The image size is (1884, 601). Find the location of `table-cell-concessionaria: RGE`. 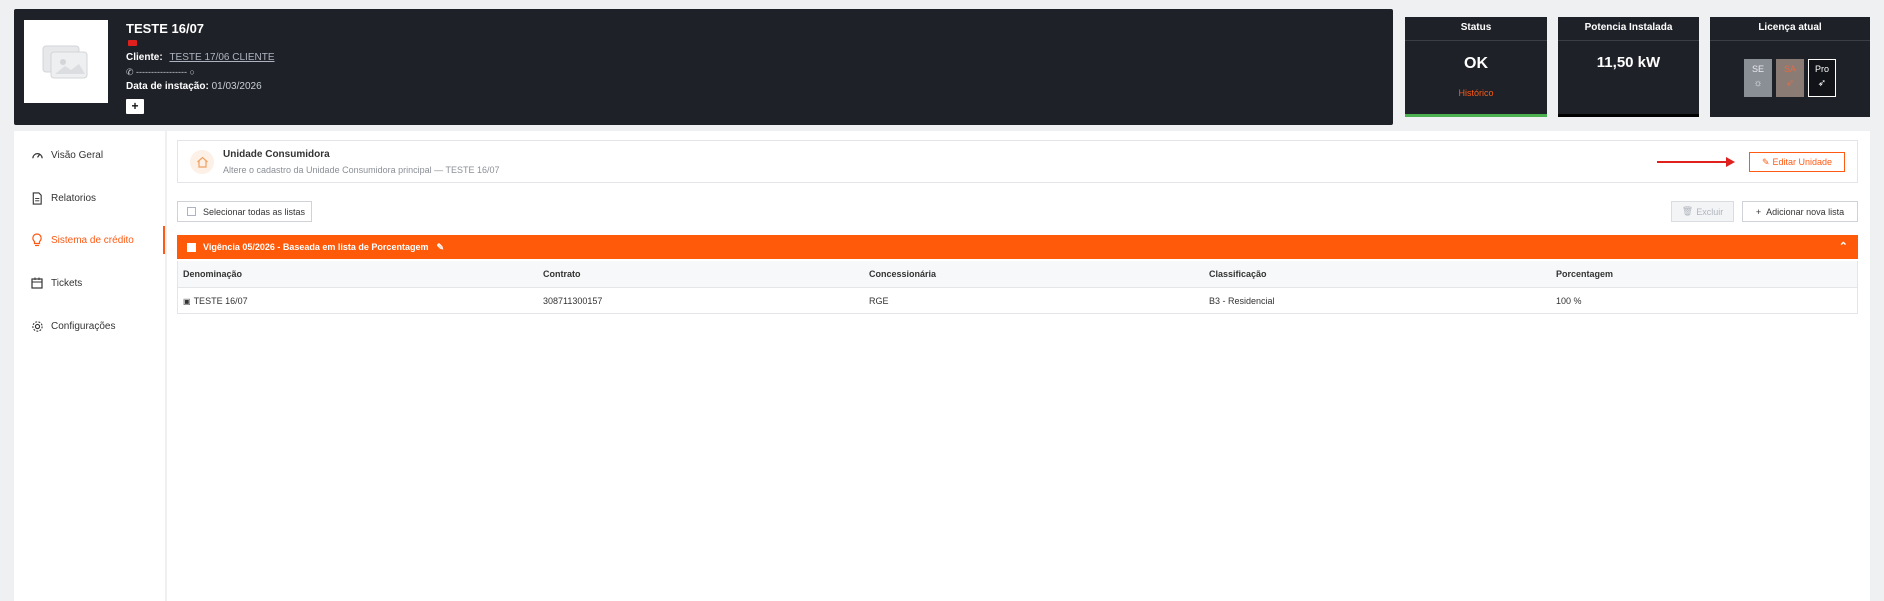

table-cell-concessionaria: RGE is located at coordinates (879, 301).